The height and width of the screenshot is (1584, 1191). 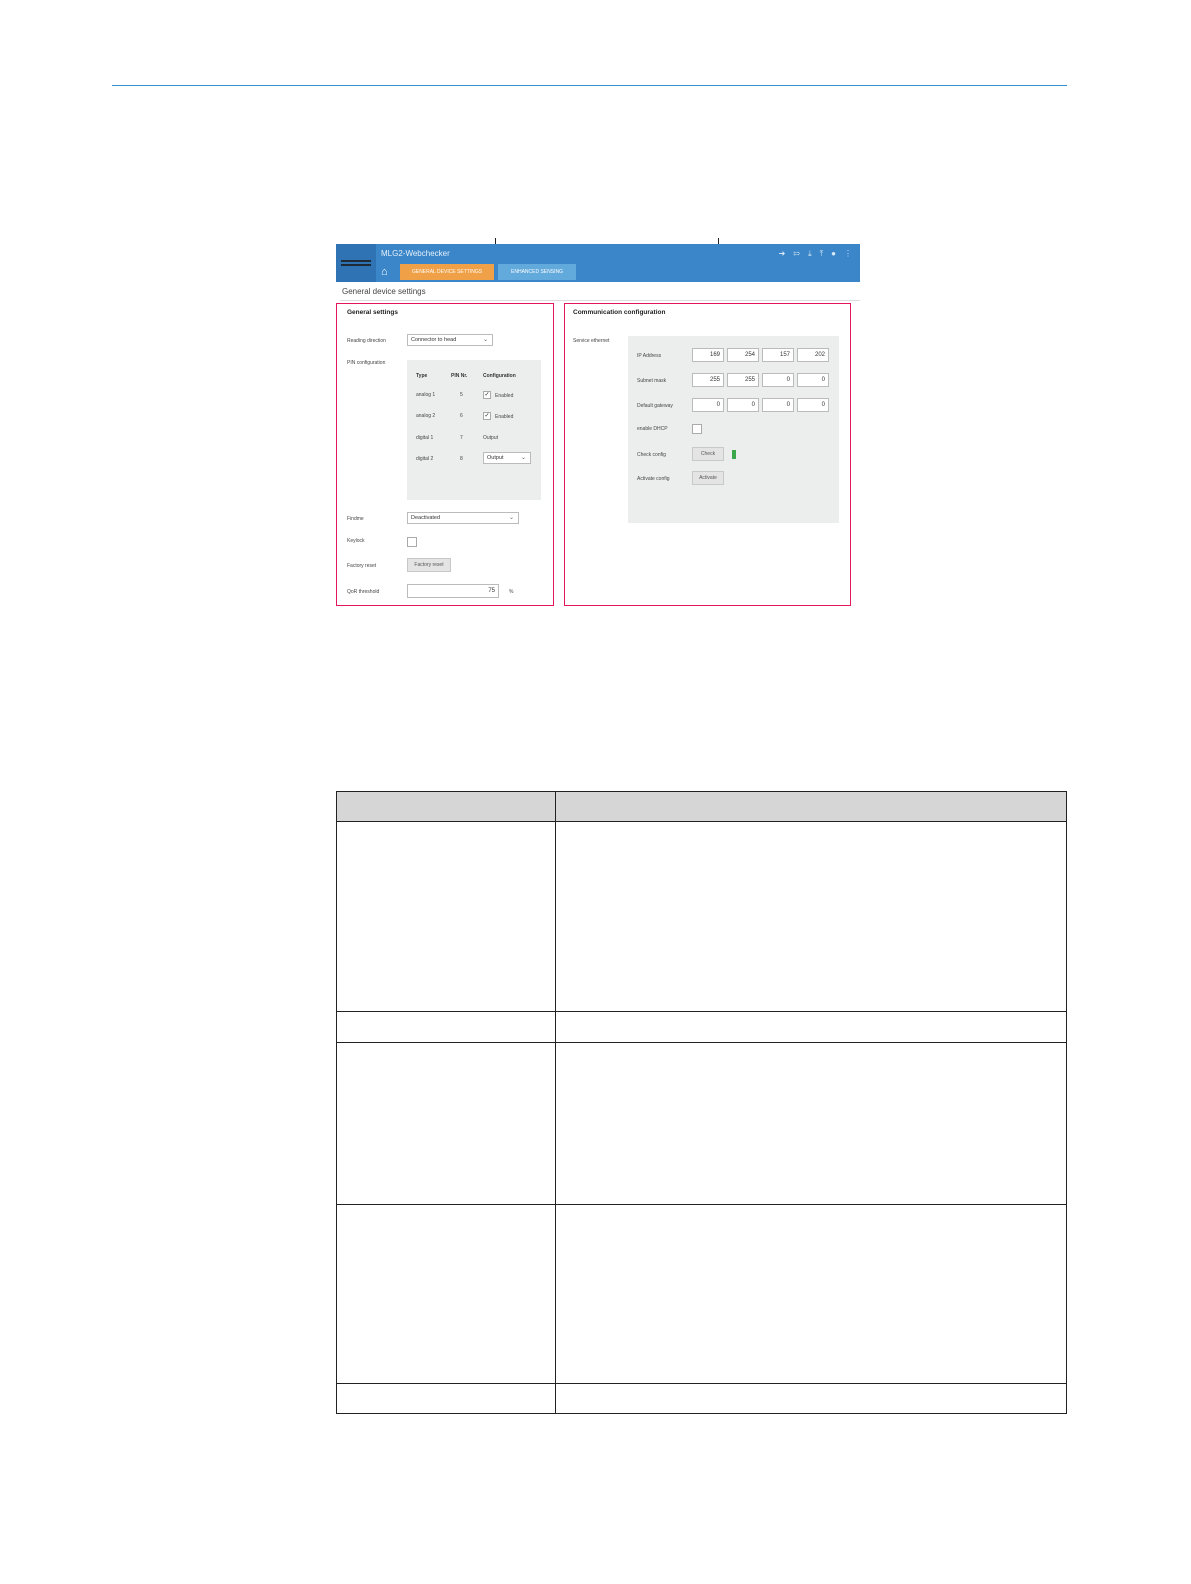 I want to click on findme-label: Findme, so click(x=355, y=519).